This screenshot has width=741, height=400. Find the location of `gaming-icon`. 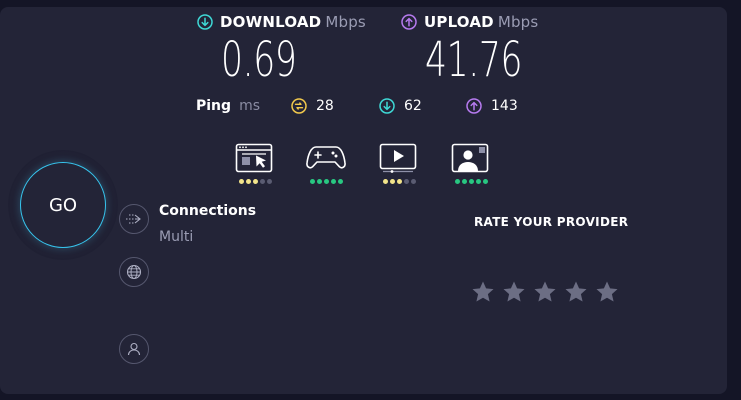

gaming-icon is located at coordinates (326, 157).